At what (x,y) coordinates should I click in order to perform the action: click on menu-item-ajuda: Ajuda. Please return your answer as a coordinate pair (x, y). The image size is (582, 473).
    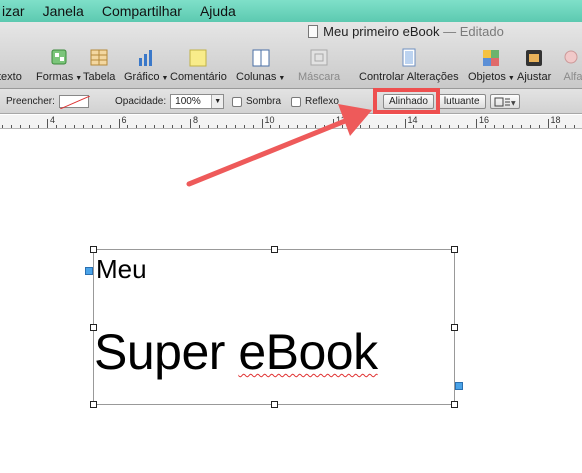
    Looking at the image, I should click on (218, 11).